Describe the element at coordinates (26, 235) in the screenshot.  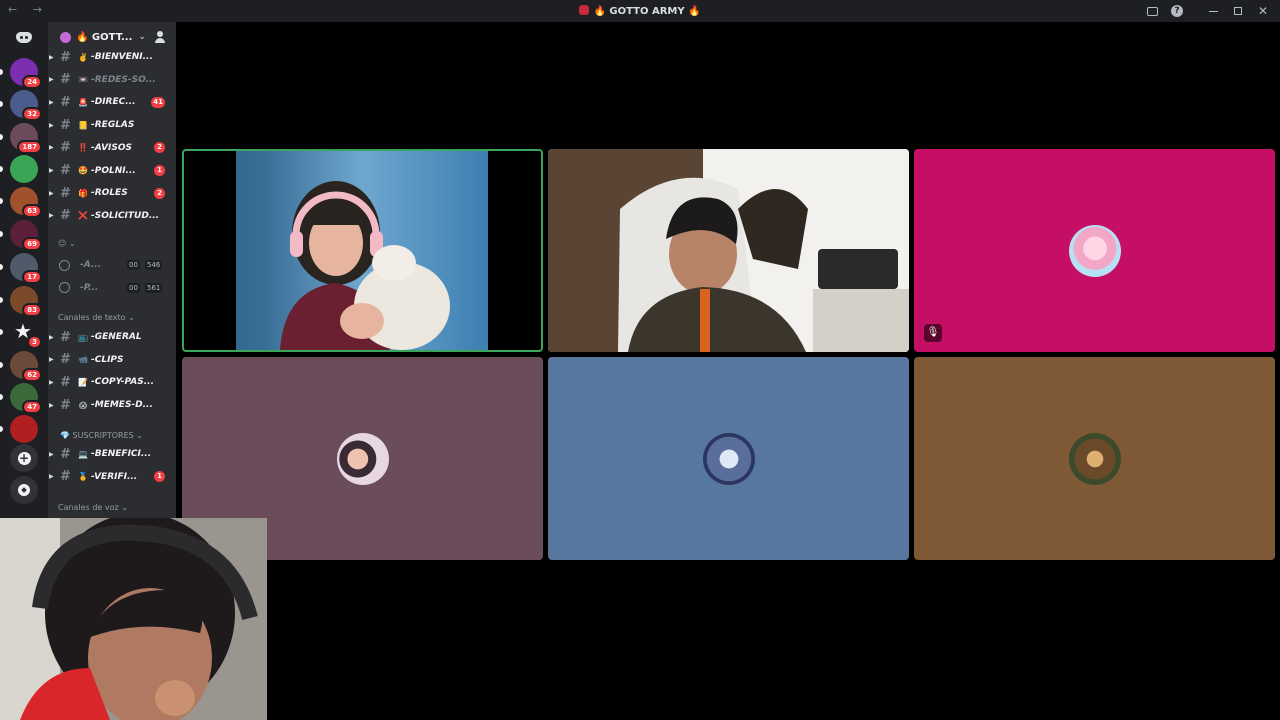
I see `server-icon: 69` at that location.